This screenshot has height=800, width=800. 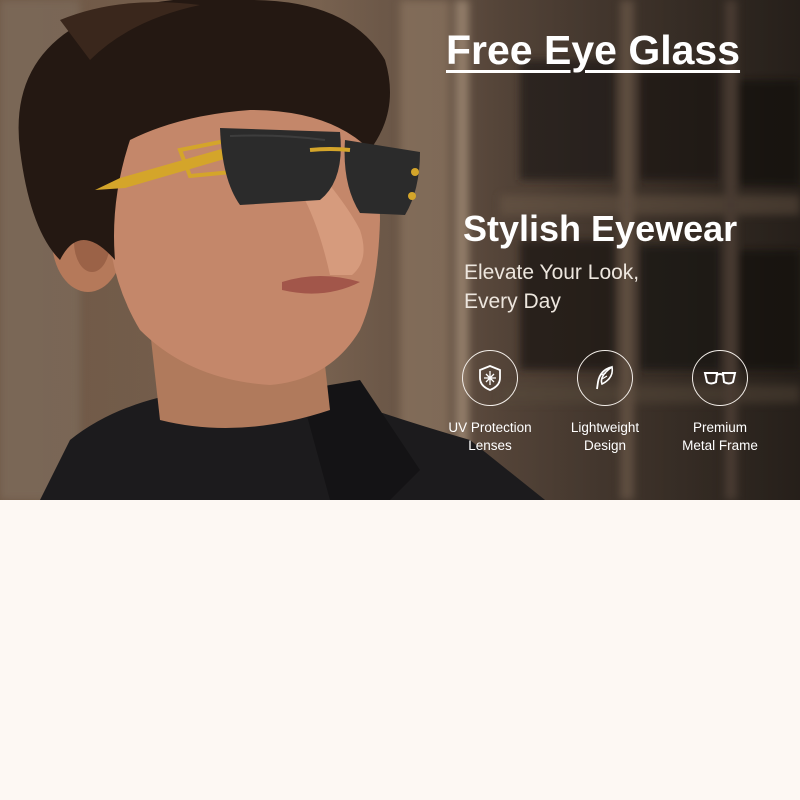 I want to click on tagline-line-2: Every Day, so click(x=512, y=301).